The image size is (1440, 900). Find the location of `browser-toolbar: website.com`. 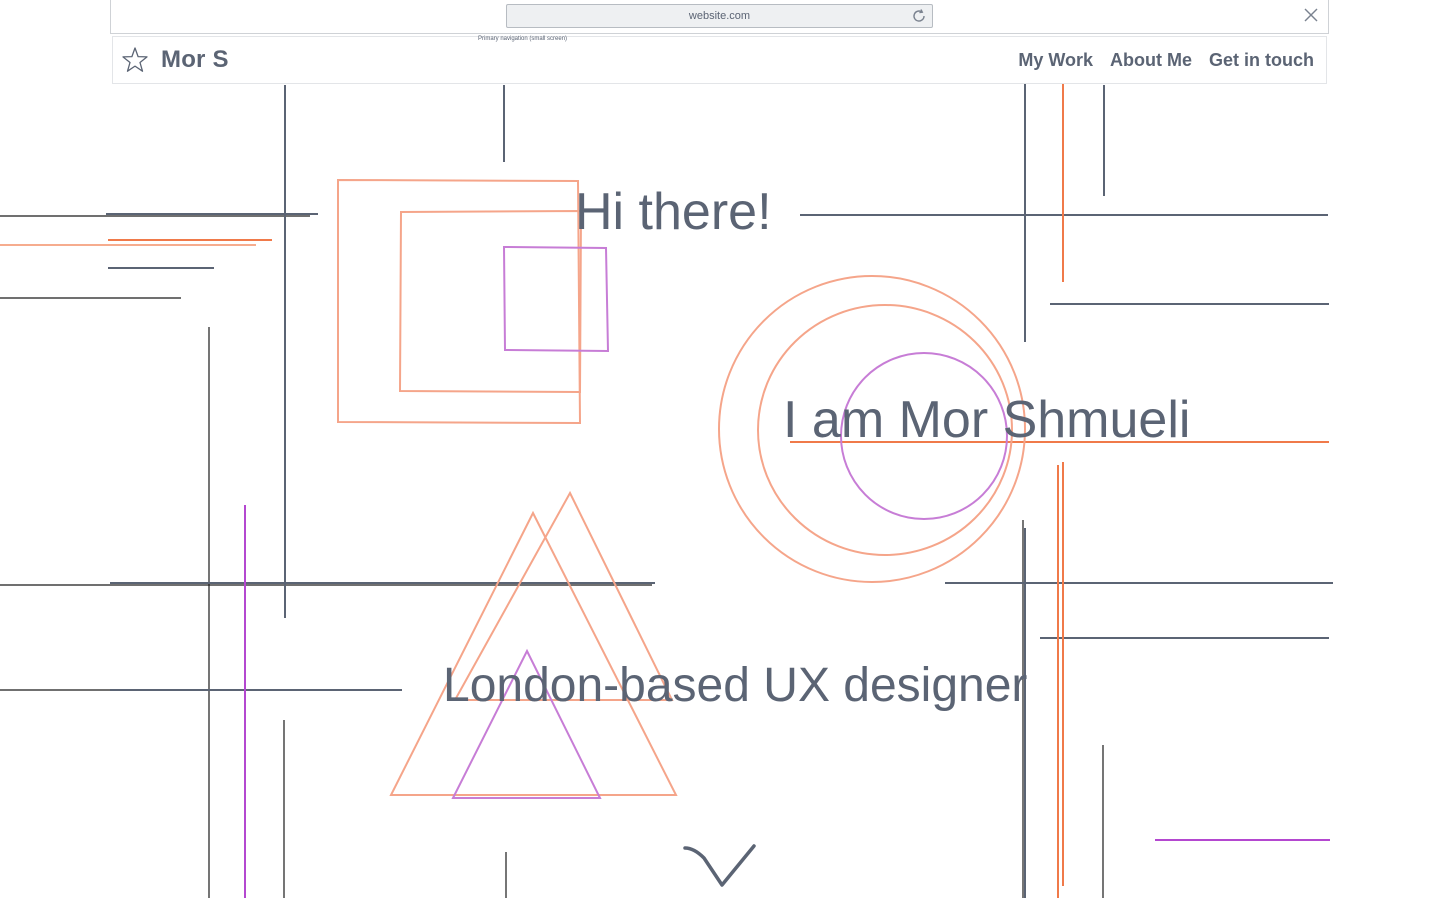

browser-toolbar: website.com is located at coordinates (719, 17).